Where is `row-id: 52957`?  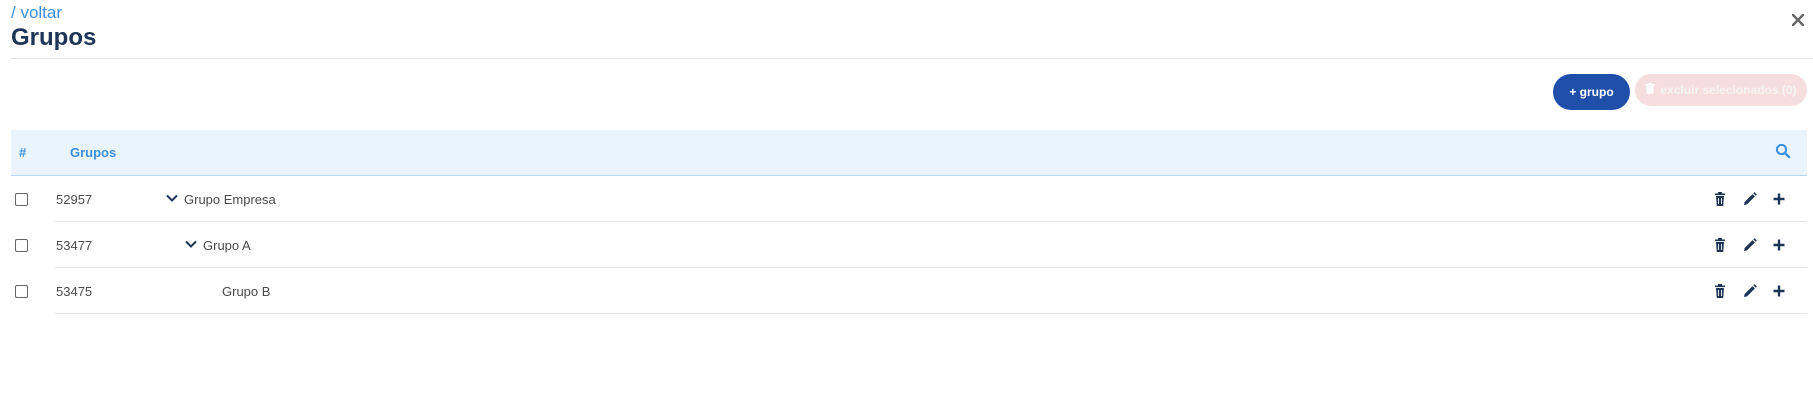 row-id: 52957 is located at coordinates (74, 199).